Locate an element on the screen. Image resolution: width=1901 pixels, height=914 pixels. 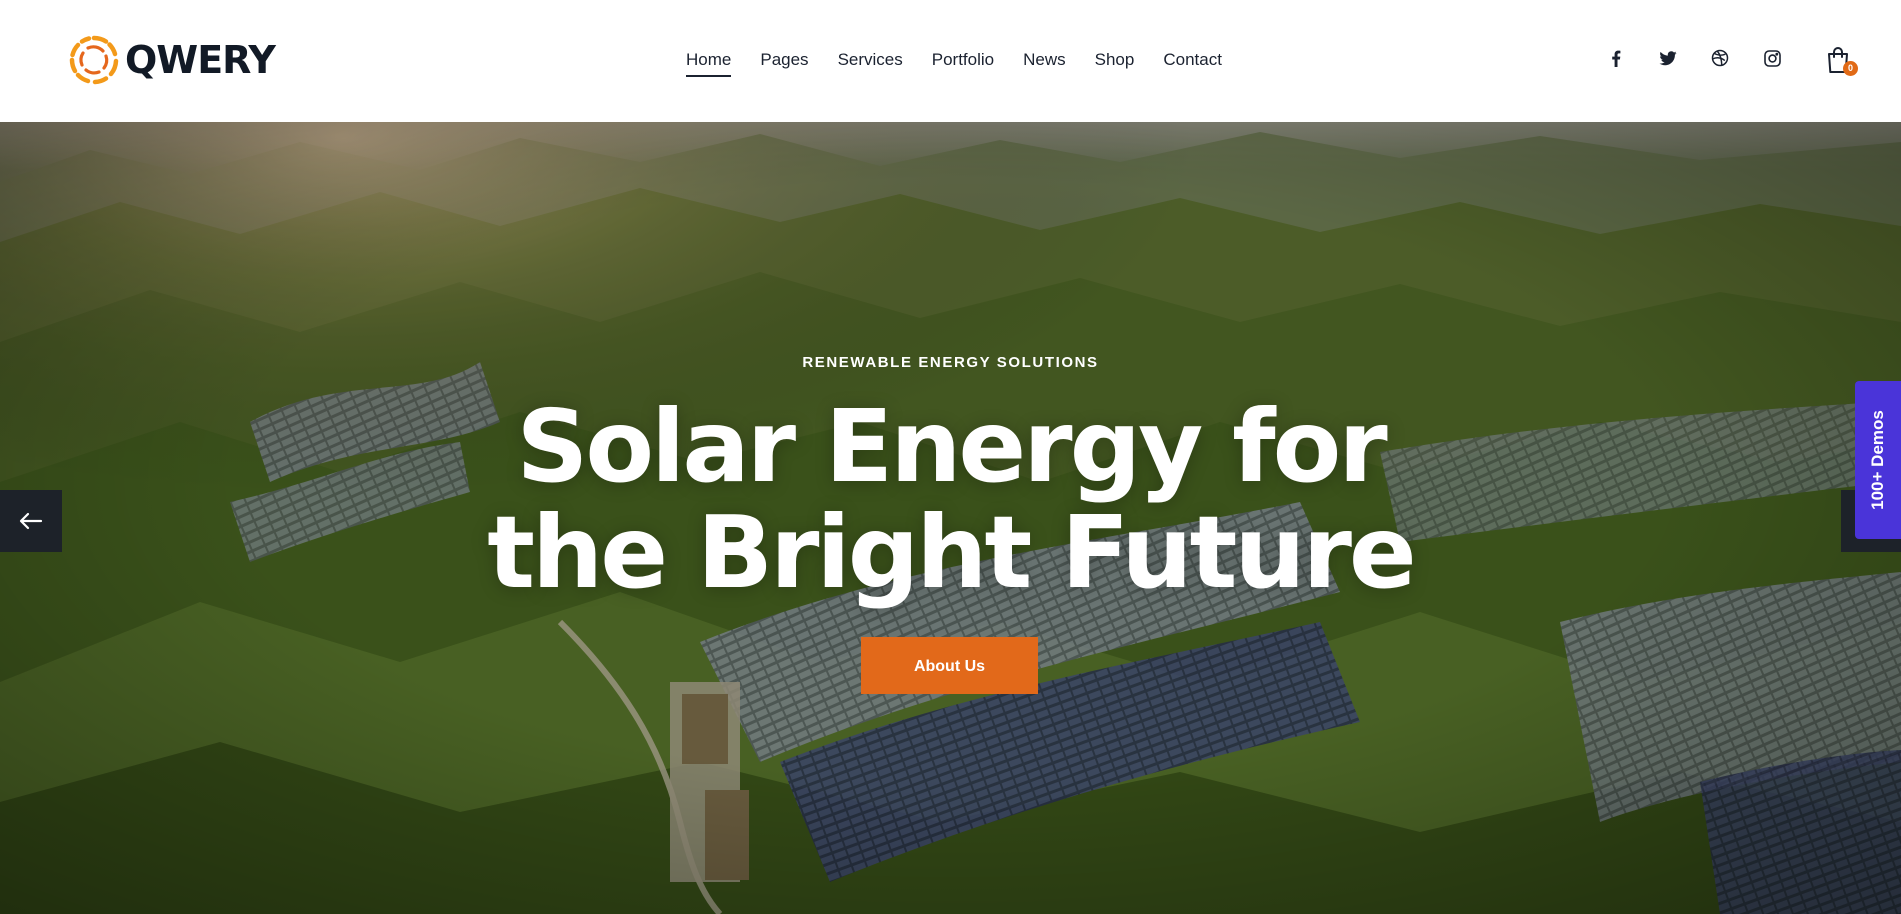
nav-item-shop: Shop is located at coordinates (1115, 60).